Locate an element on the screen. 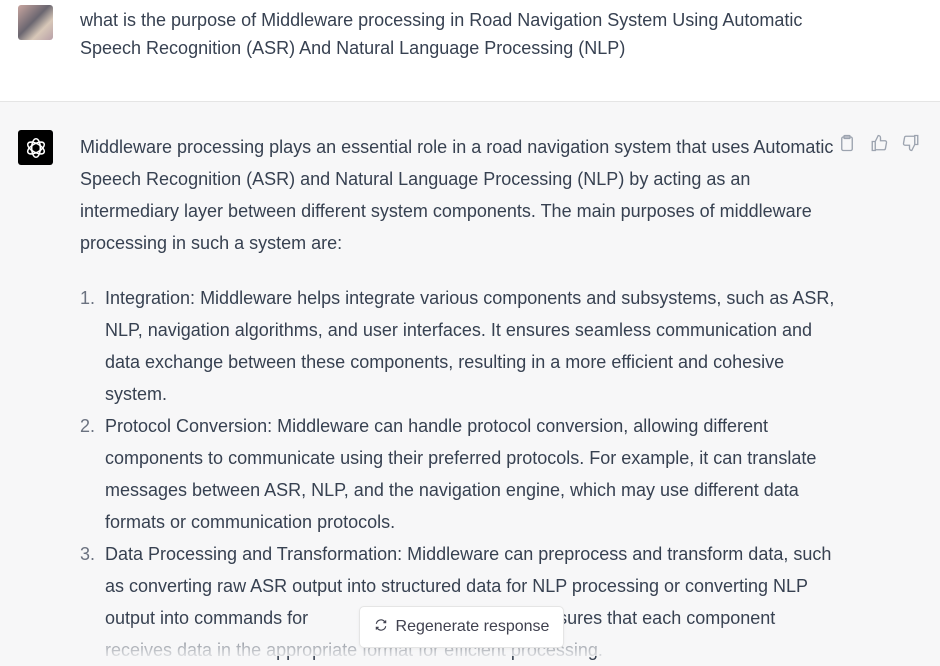 The image size is (940, 666). clipboard-icon is located at coordinates (847, 143).